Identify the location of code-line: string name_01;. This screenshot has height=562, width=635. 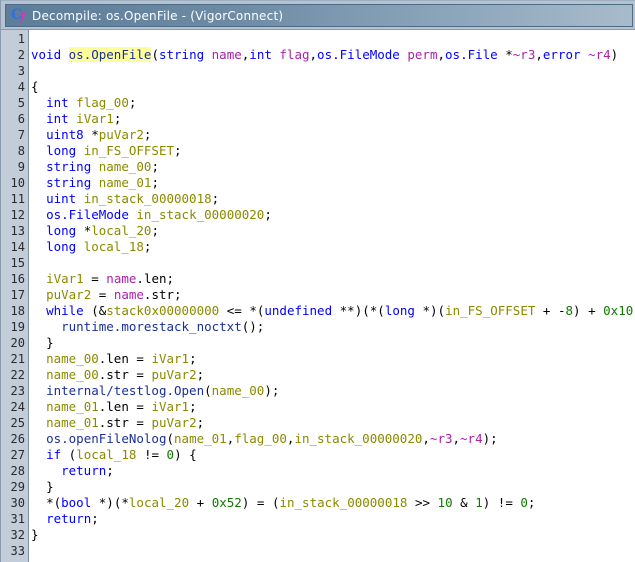
(333, 183).